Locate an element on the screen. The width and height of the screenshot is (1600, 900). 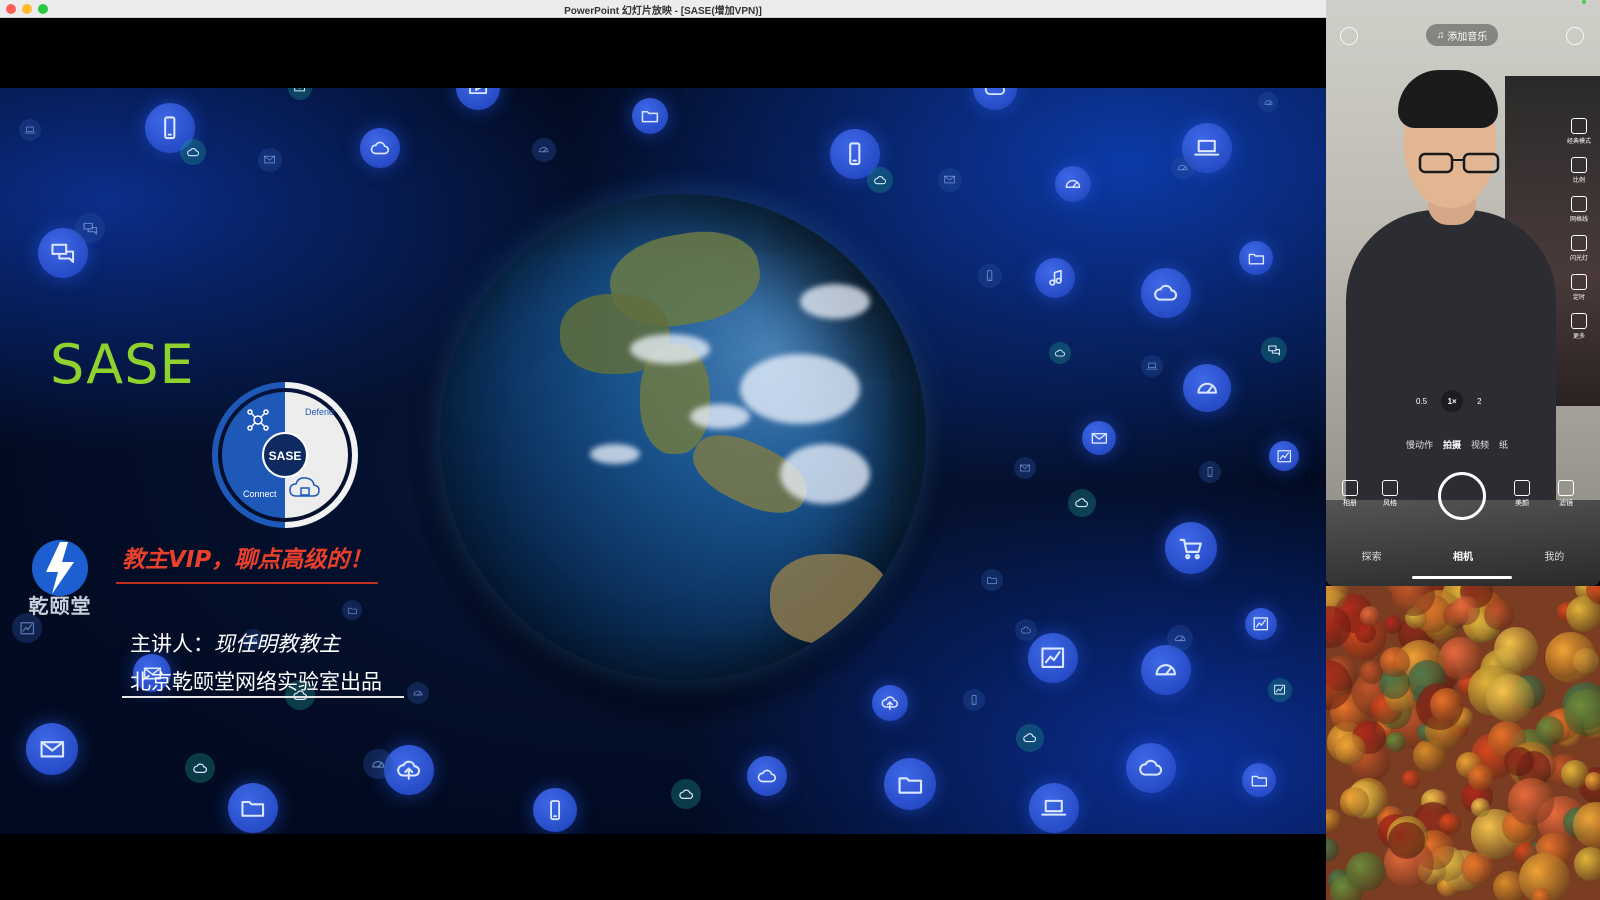
glasses-icon is located at coordinates (1459, 163).